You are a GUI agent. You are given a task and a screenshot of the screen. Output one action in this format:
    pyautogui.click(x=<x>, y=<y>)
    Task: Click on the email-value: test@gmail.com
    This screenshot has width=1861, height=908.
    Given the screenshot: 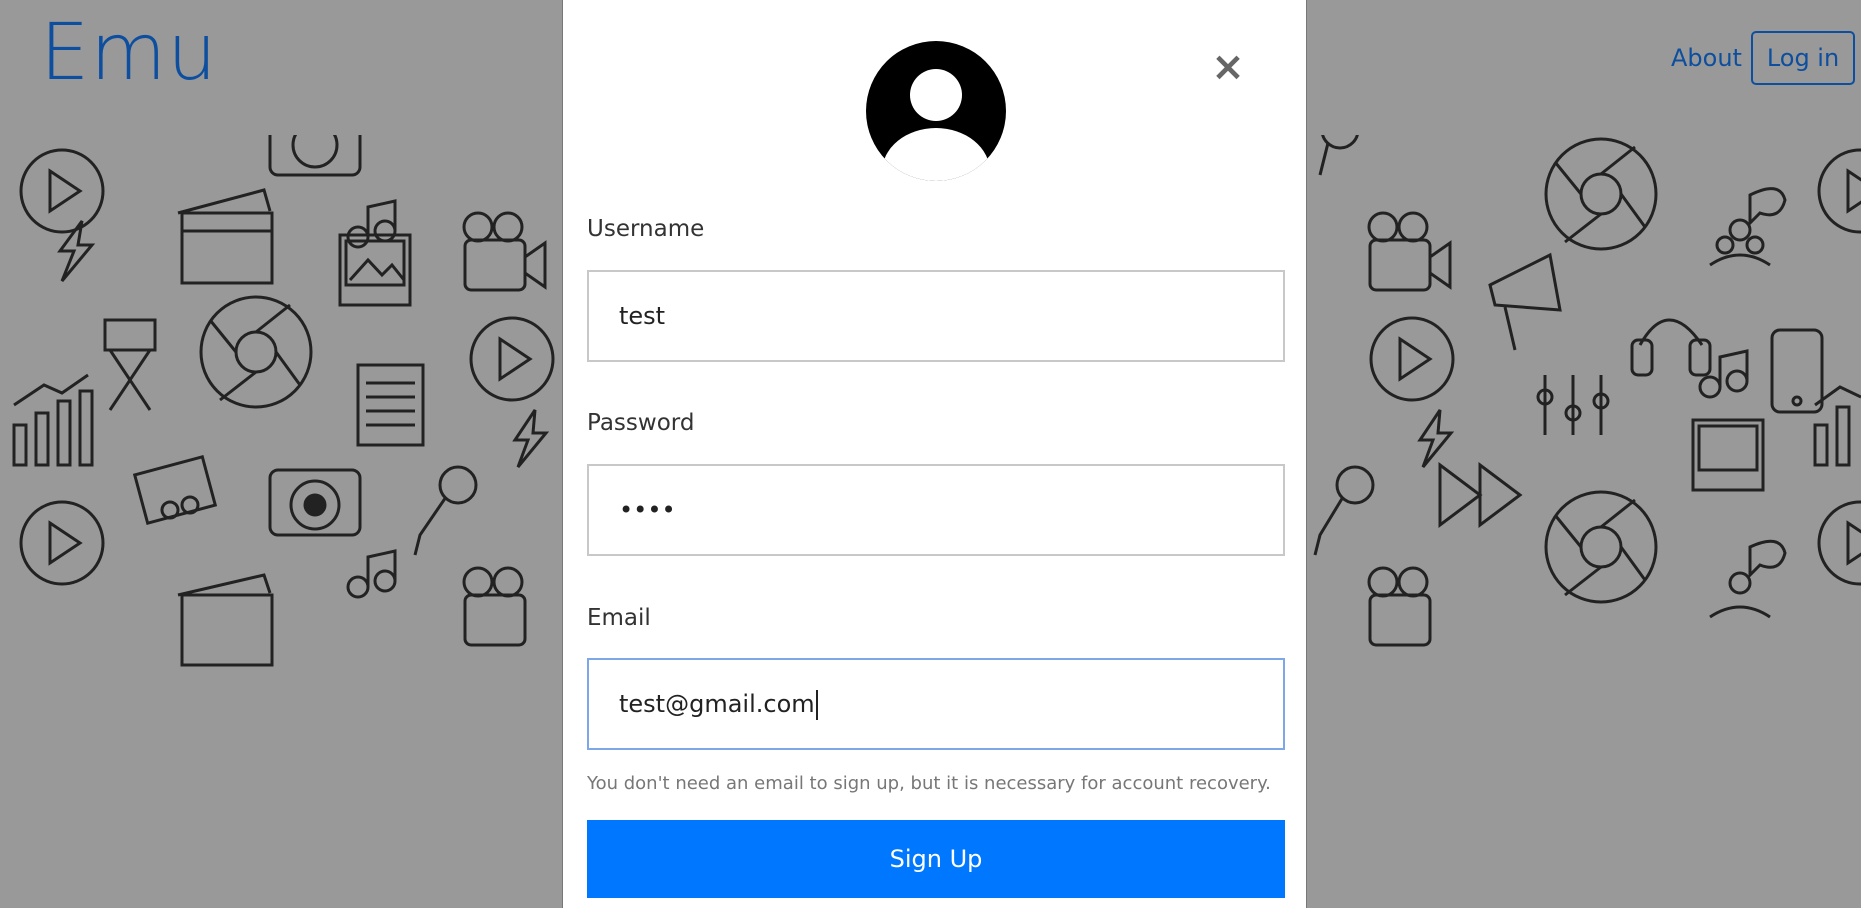 What is the action you would take?
    pyautogui.click(x=717, y=704)
    